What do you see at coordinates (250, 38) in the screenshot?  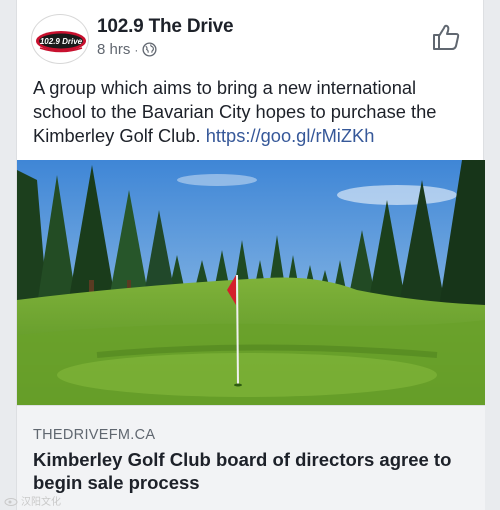 I see `post-header: 102.9 Drive 102.9 The Drive 8 hrs ·` at bounding box center [250, 38].